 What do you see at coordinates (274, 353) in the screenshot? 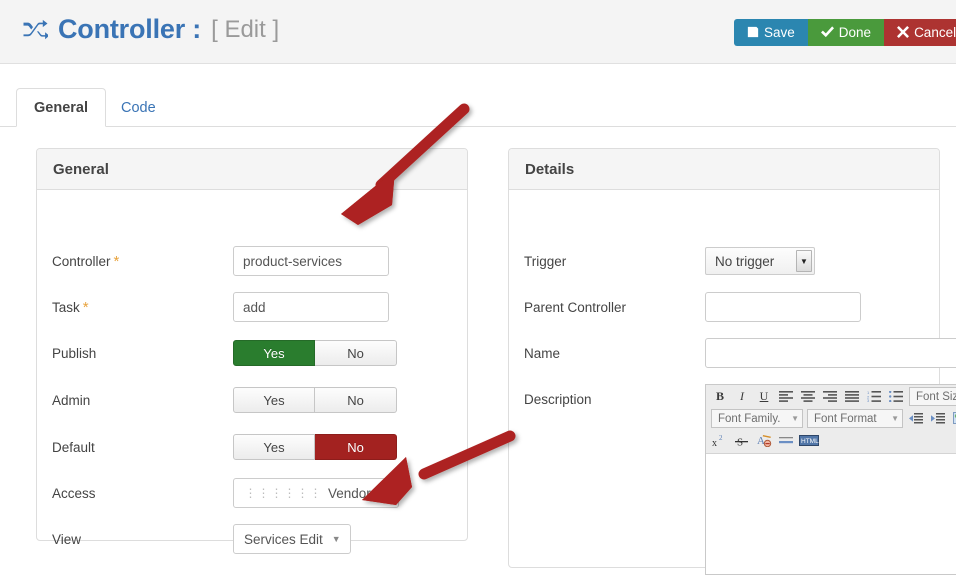
I see `publish-toggle-yes: Yes` at bounding box center [274, 353].